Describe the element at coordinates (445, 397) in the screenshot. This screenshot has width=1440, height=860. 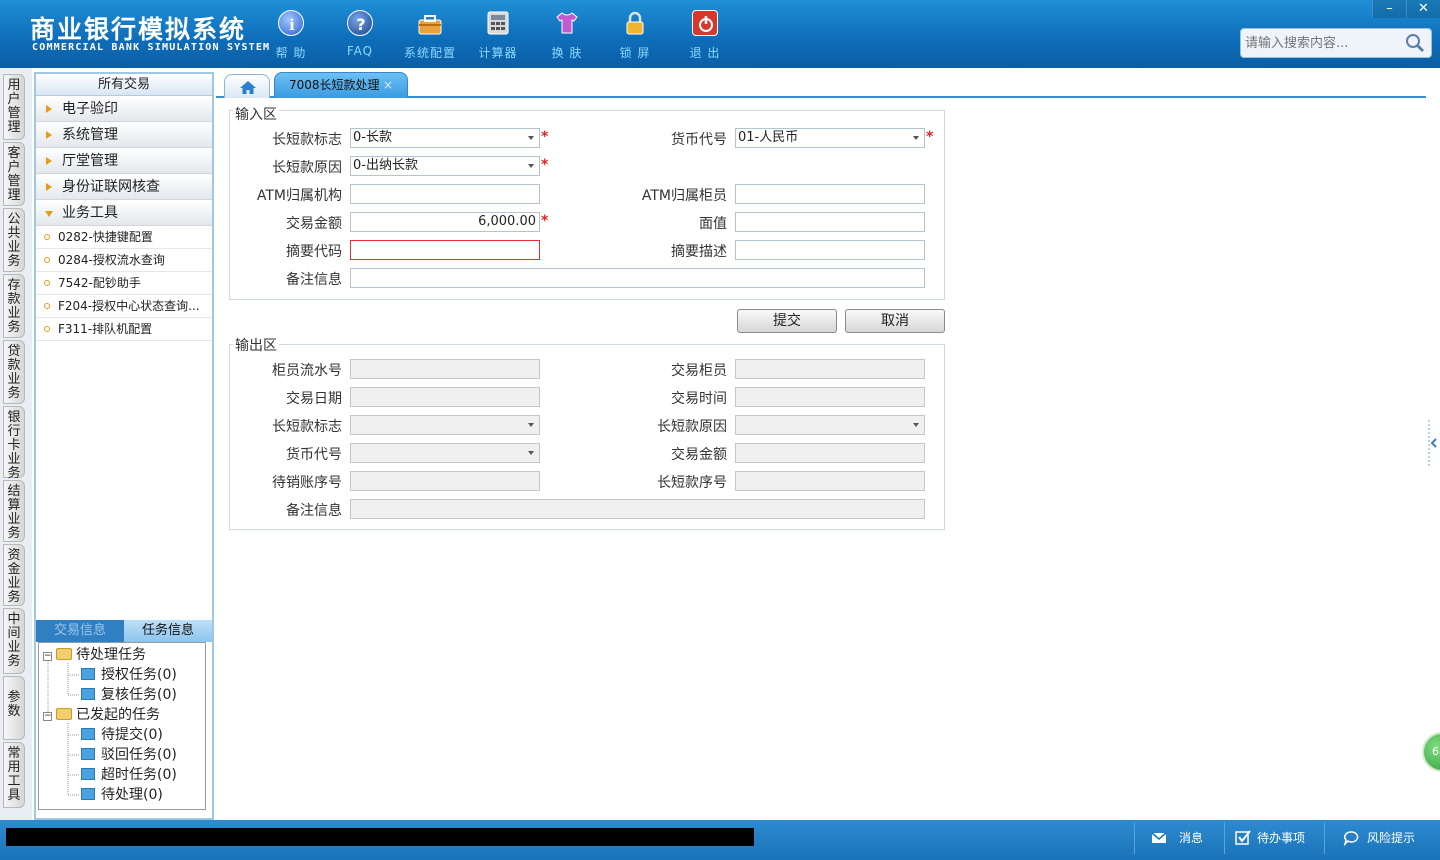
I see `out-date-field` at that location.